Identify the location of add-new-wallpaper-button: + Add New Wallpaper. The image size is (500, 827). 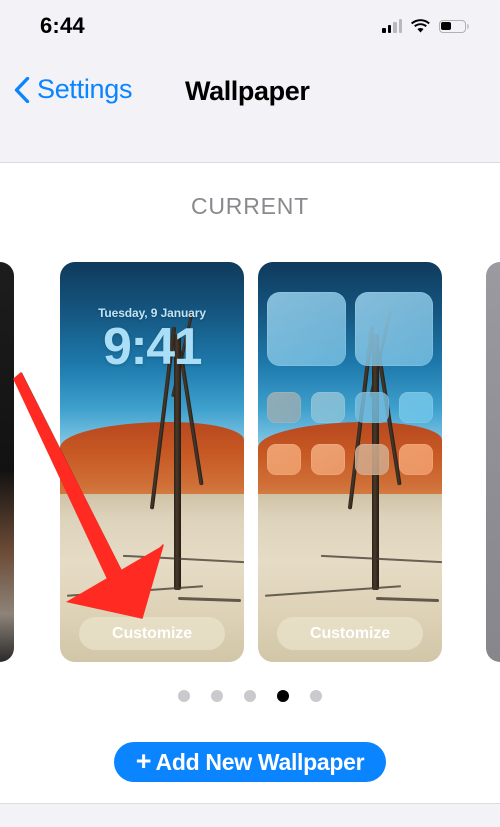
(250, 762).